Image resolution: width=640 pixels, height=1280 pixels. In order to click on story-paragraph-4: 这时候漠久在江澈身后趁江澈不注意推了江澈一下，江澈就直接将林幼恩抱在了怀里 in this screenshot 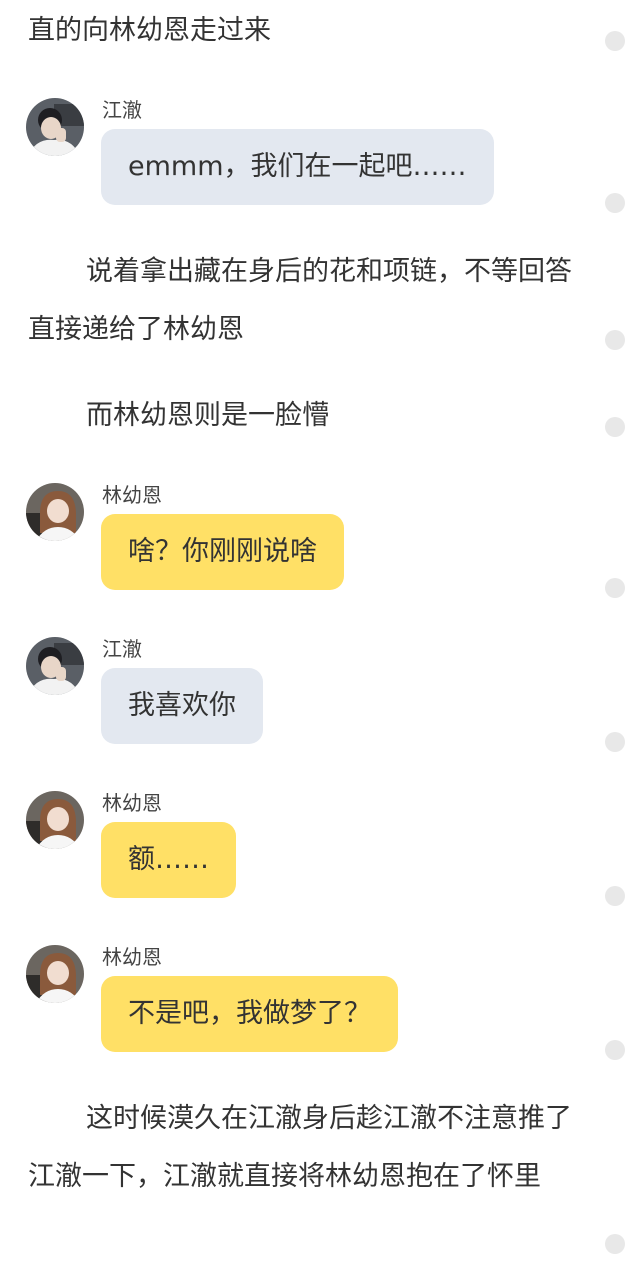, I will do `click(300, 1147)`.